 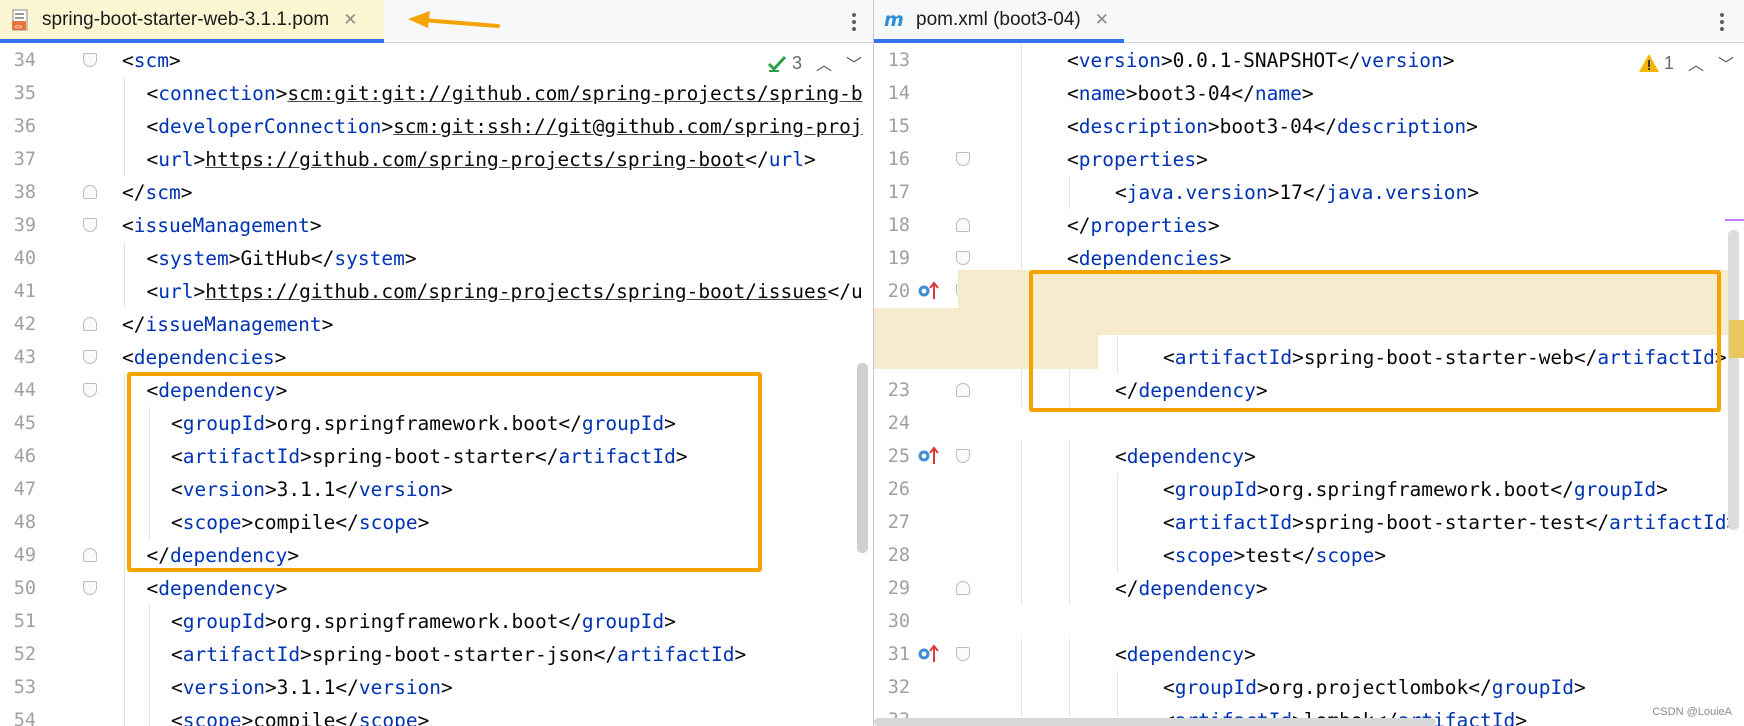 I want to click on code-line: 28 <scope>test</scope>, so click(x=1309, y=555).